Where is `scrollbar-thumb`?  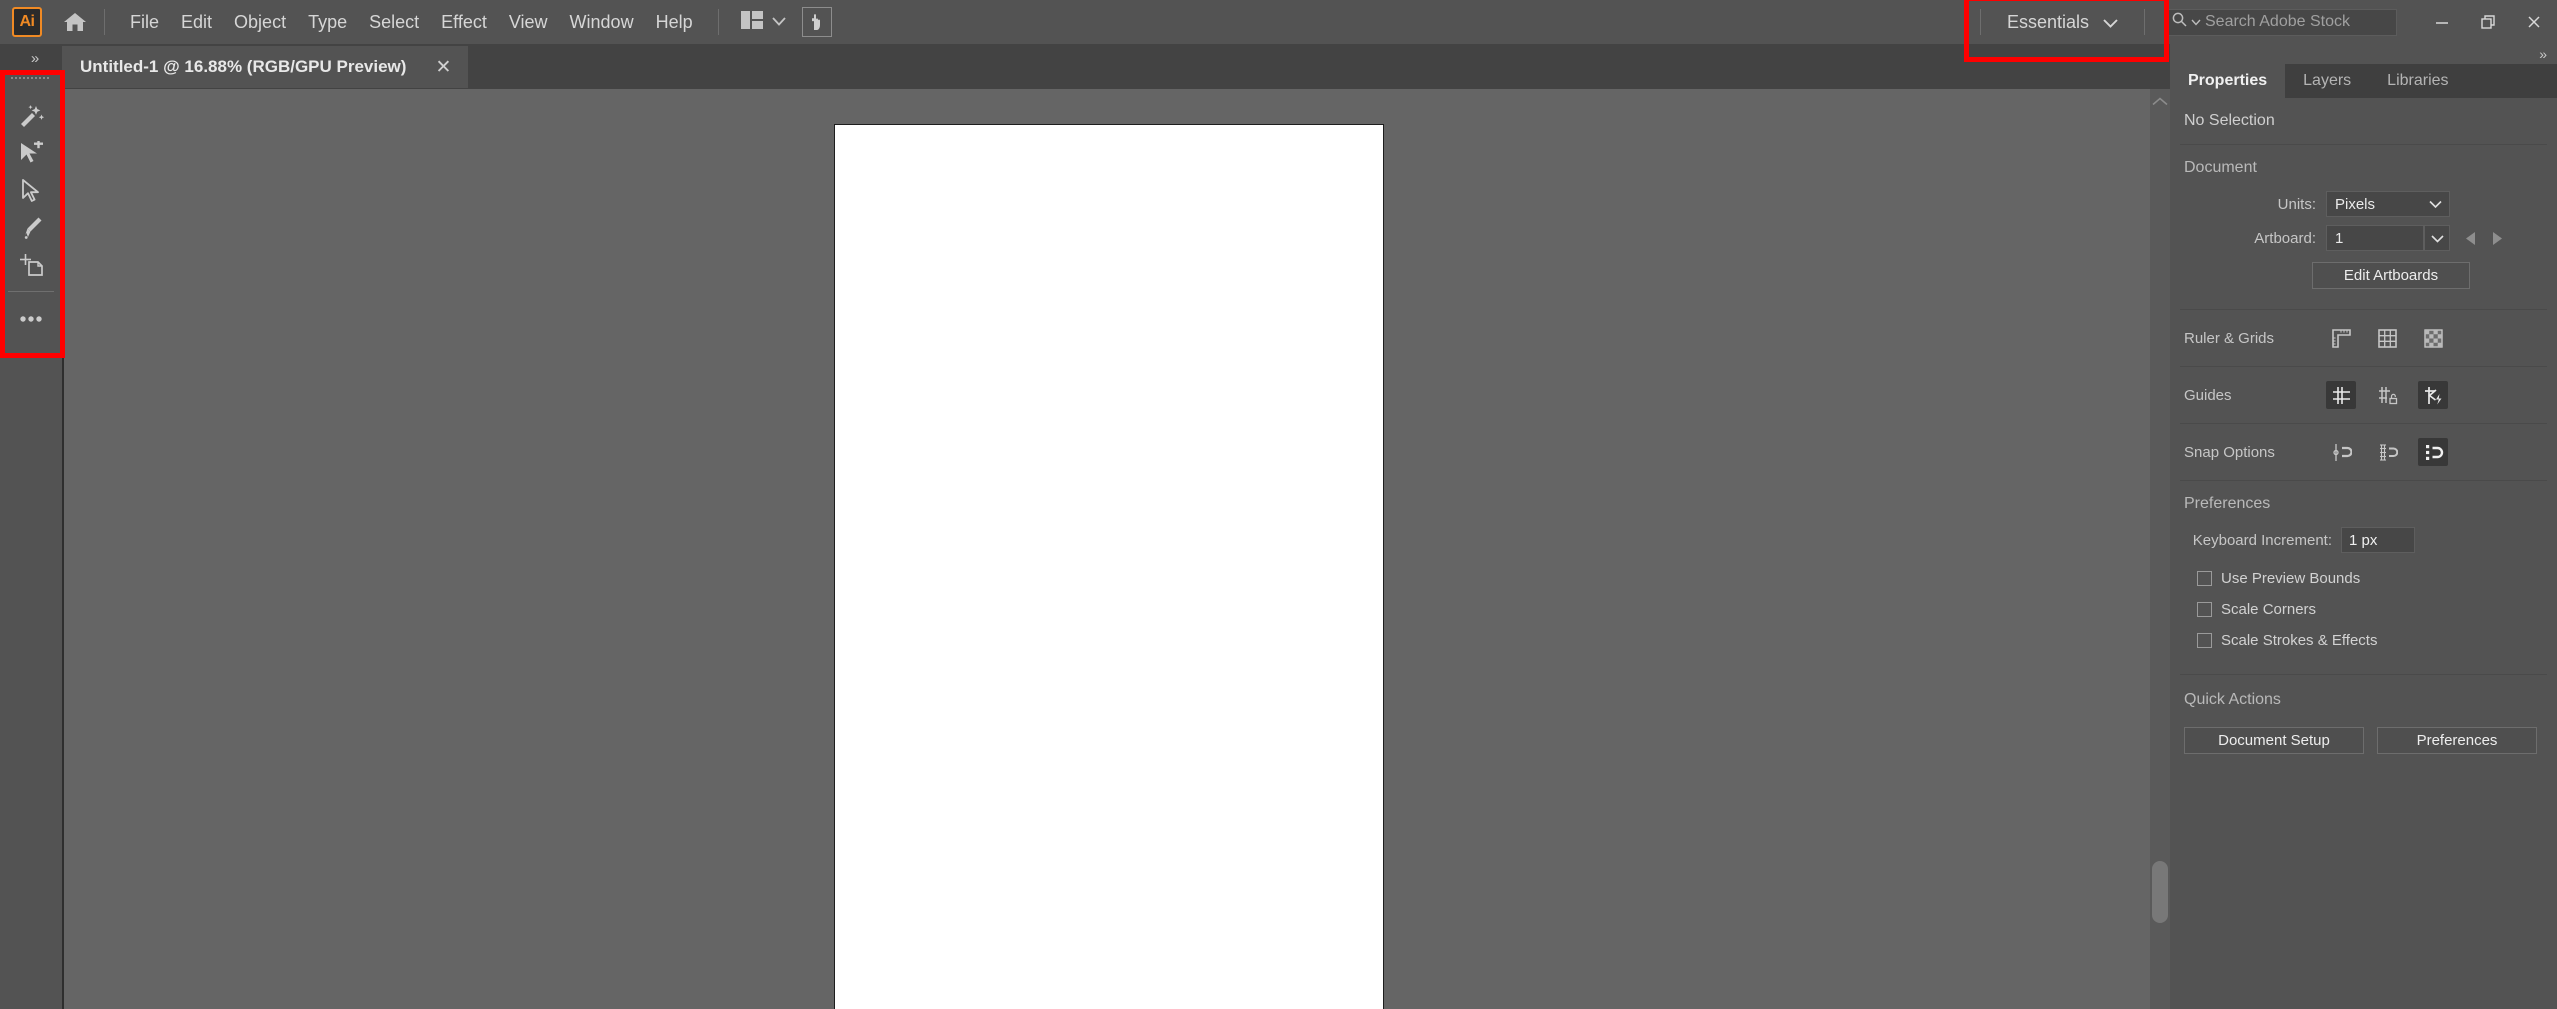 scrollbar-thumb is located at coordinates (2160, 892).